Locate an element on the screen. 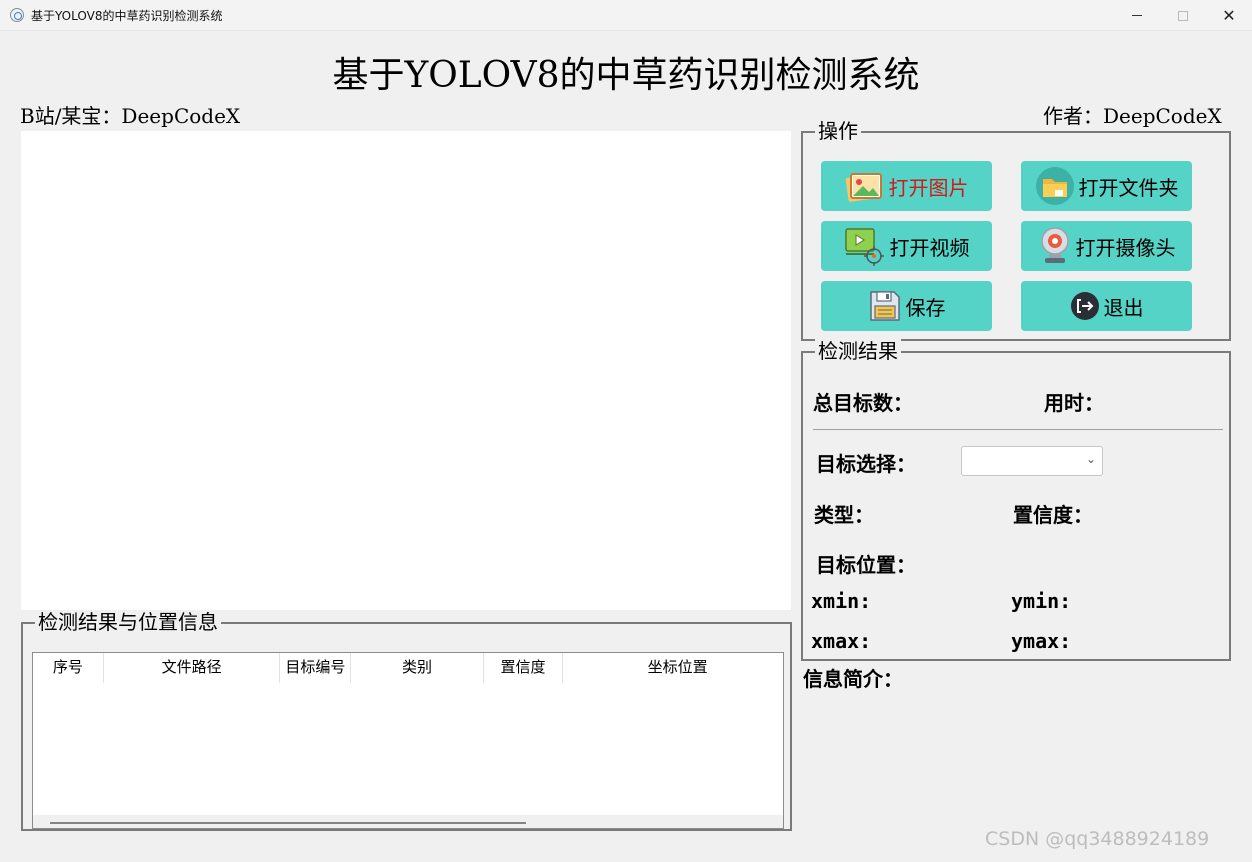 Image resolution: width=1252 pixels, height=862 pixels. scrollbar-thumb is located at coordinates (288, 823).